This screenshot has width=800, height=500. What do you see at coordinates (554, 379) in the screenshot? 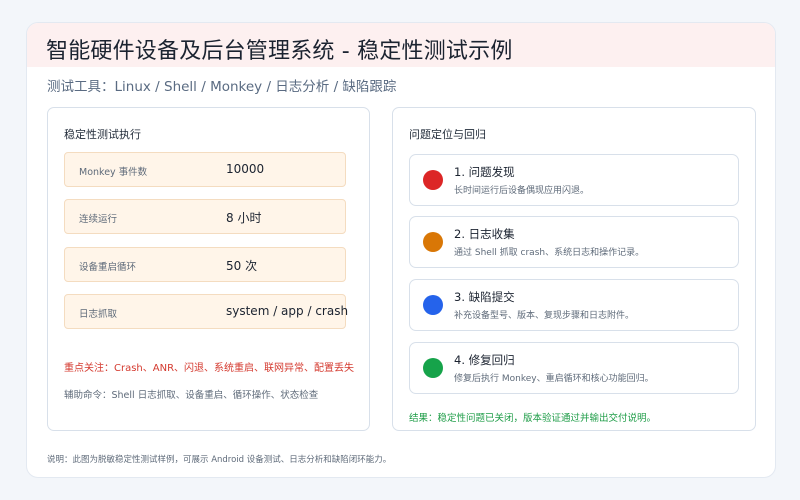
I see `step-description: 修复后执行 Monkey、重启循环和核心功能回归。` at bounding box center [554, 379].